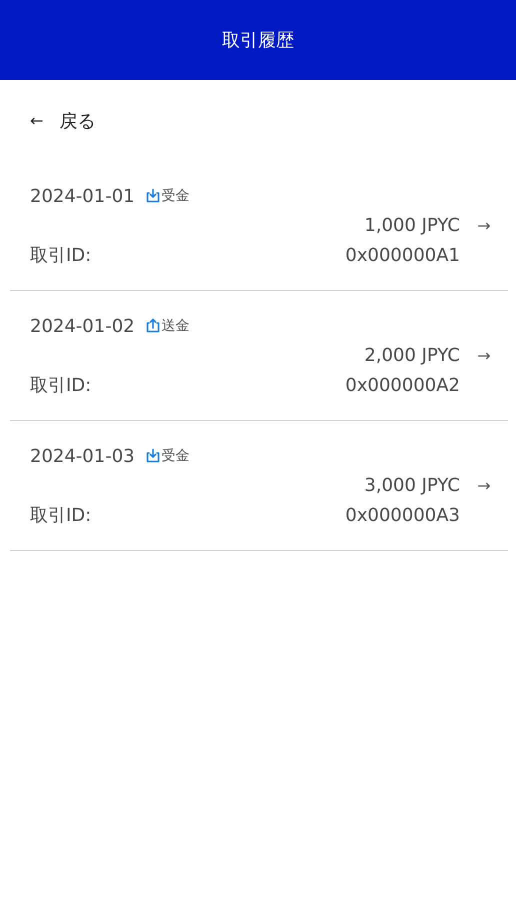 The width and height of the screenshot is (516, 921). What do you see at coordinates (412, 486) in the screenshot?
I see `amount: 3,000 JPYC` at bounding box center [412, 486].